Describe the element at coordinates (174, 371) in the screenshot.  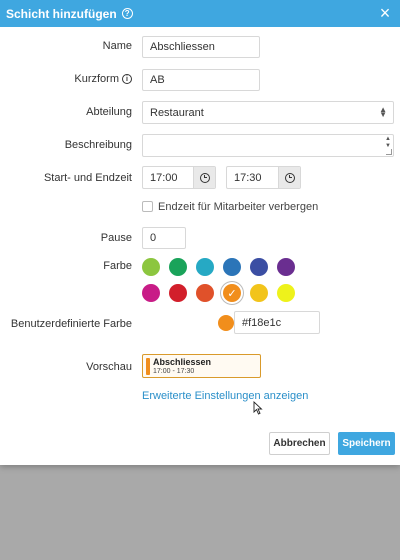
I see `preview-time: 17:00 - 17:30` at that location.